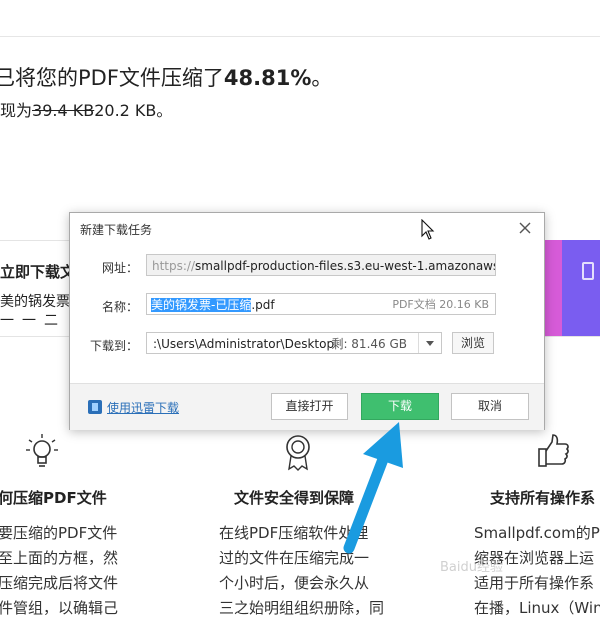  Describe the element at coordinates (373, 488) in the screenshot. I see `annotation-arrow-icon` at that location.